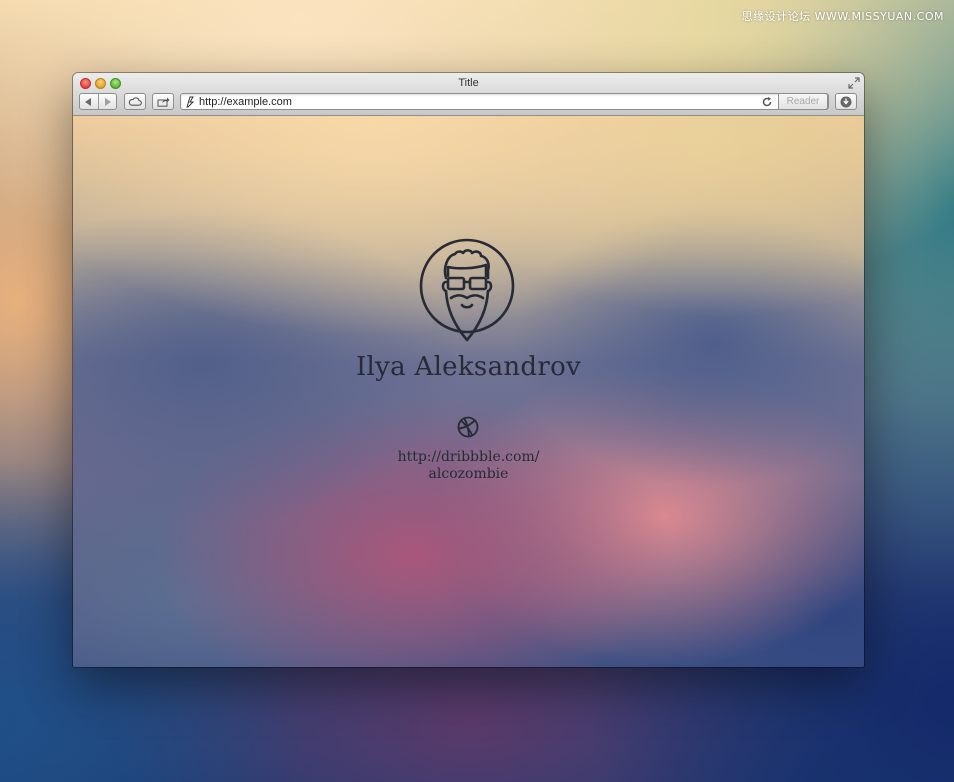 Image resolution: width=954 pixels, height=782 pixels. What do you see at coordinates (468, 367) in the screenshot?
I see `profile-name: Ilya Aleksandrov` at bounding box center [468, 367].